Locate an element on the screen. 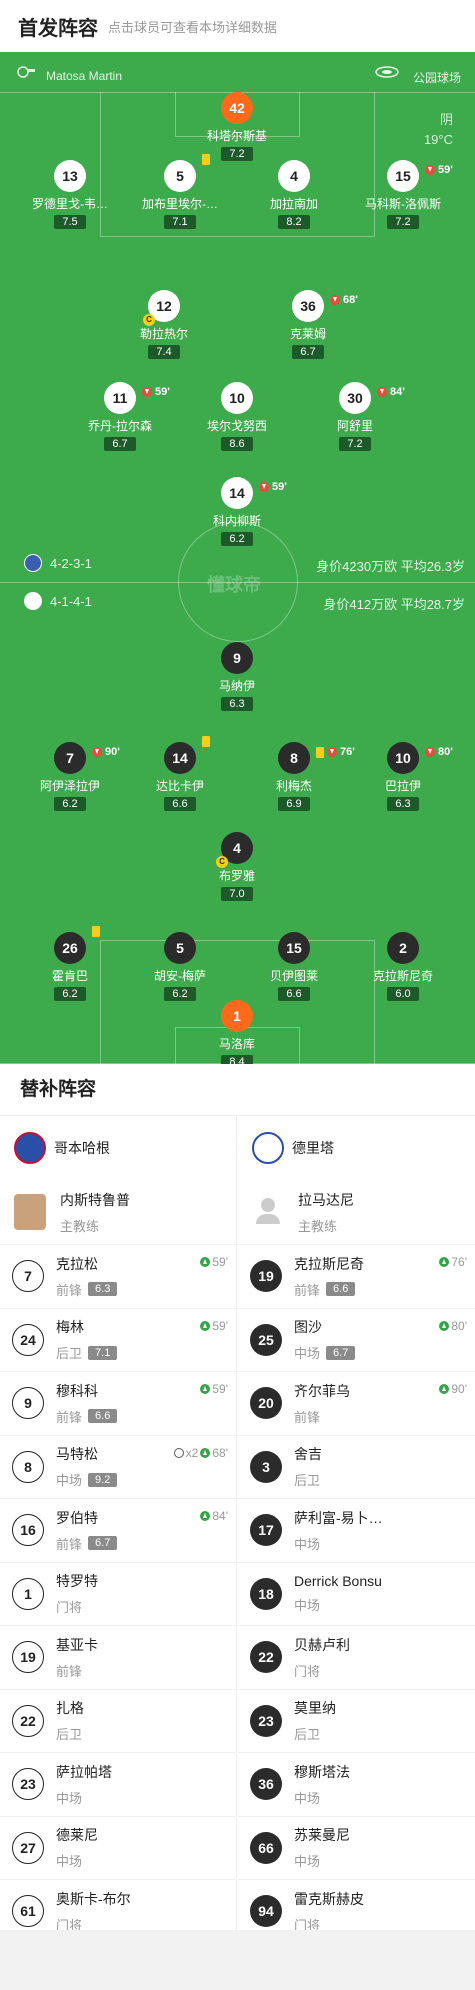  away-player: 5 胡安-梅萨 6.2 is located at coordinates (180, 967).